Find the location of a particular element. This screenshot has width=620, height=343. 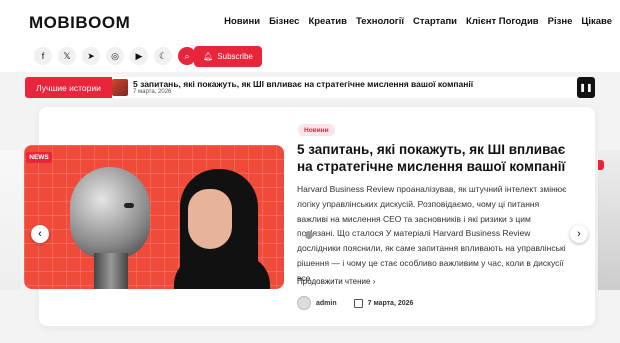

nav-item-novyny: Новини is located at coordinates (242, 21).